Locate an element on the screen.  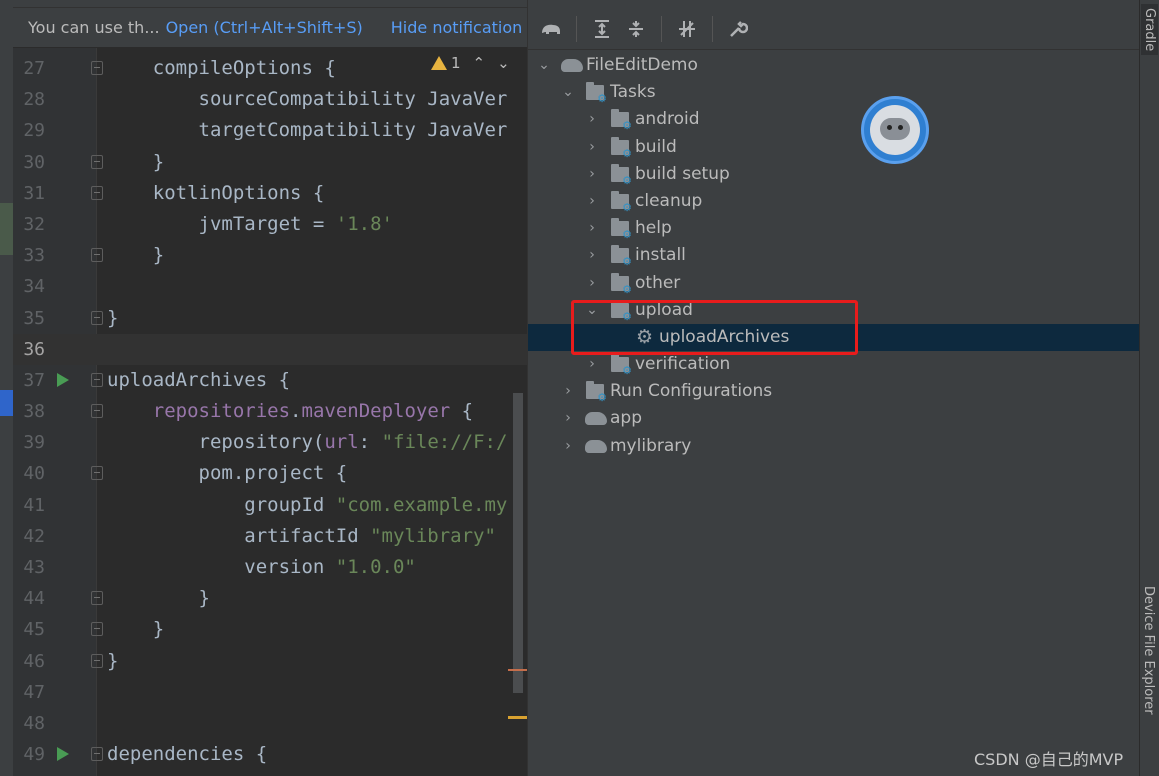
code-line-39: 39 repository(url: "file://F:/ is located at coordinates (270, 442).